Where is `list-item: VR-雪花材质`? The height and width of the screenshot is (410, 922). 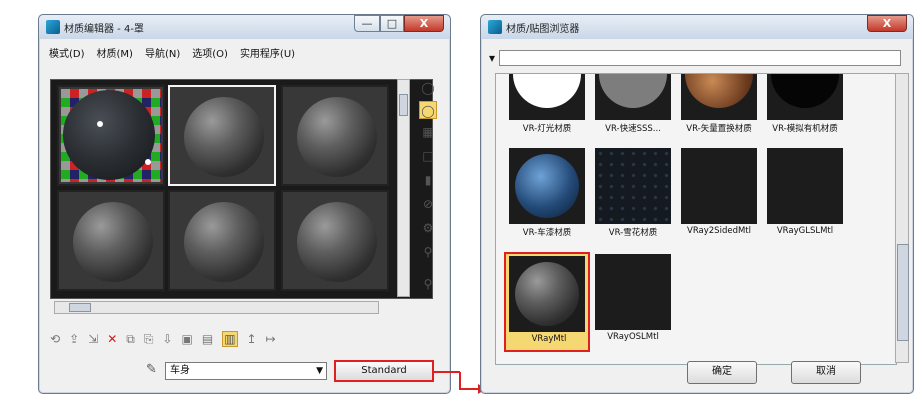
list-item: VR-雪花材质 is located at coordinates (633, 196).